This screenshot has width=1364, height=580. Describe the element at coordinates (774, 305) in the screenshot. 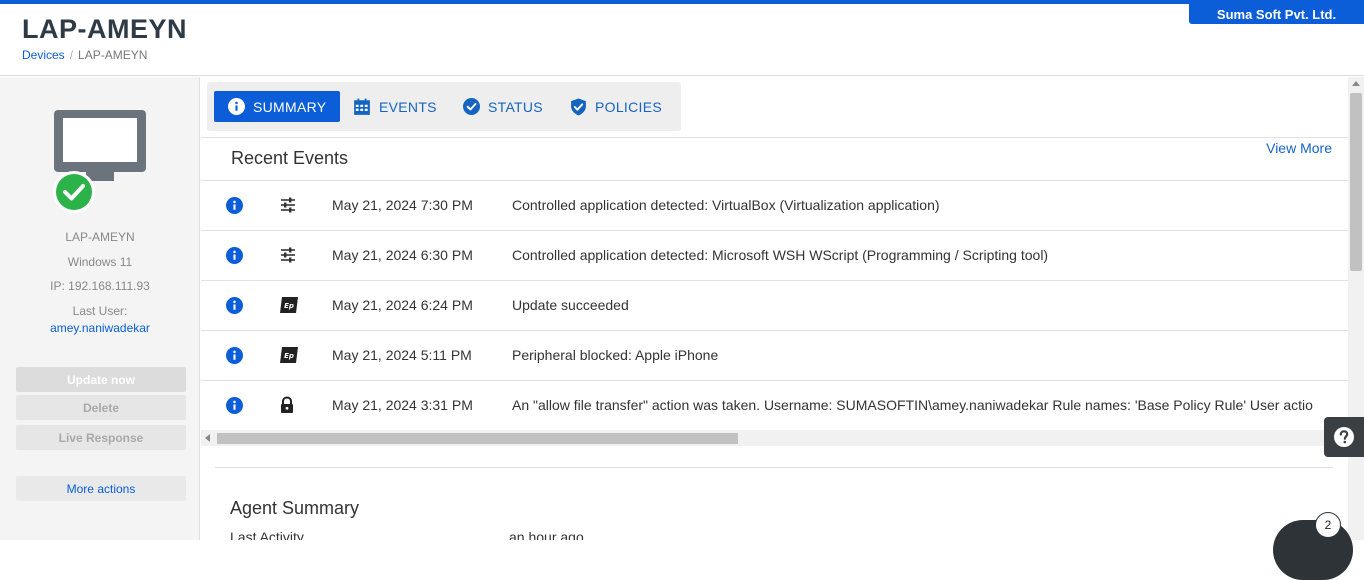

I see `event-row: Ep May 21, 2024 6:24 PM Update succeeded` at that location.